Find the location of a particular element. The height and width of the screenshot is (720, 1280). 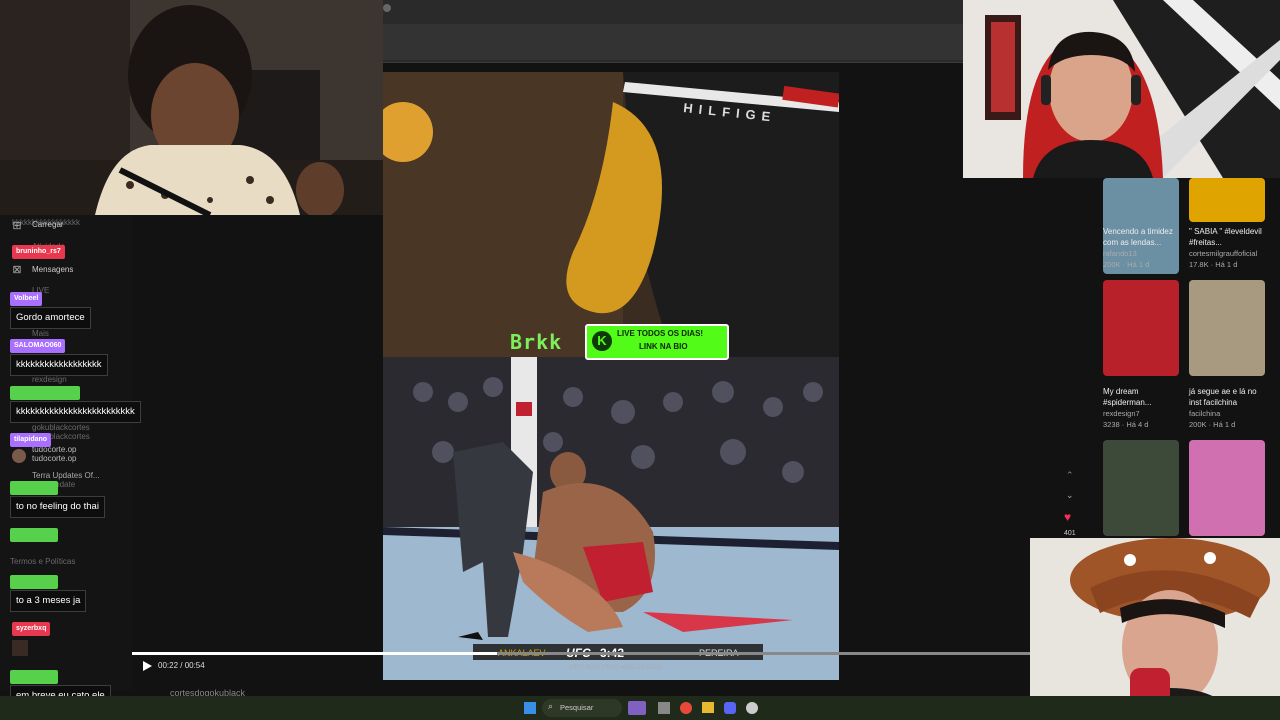

following-item-gokublack: gokublackcortes is located at coordinates (61, 427).